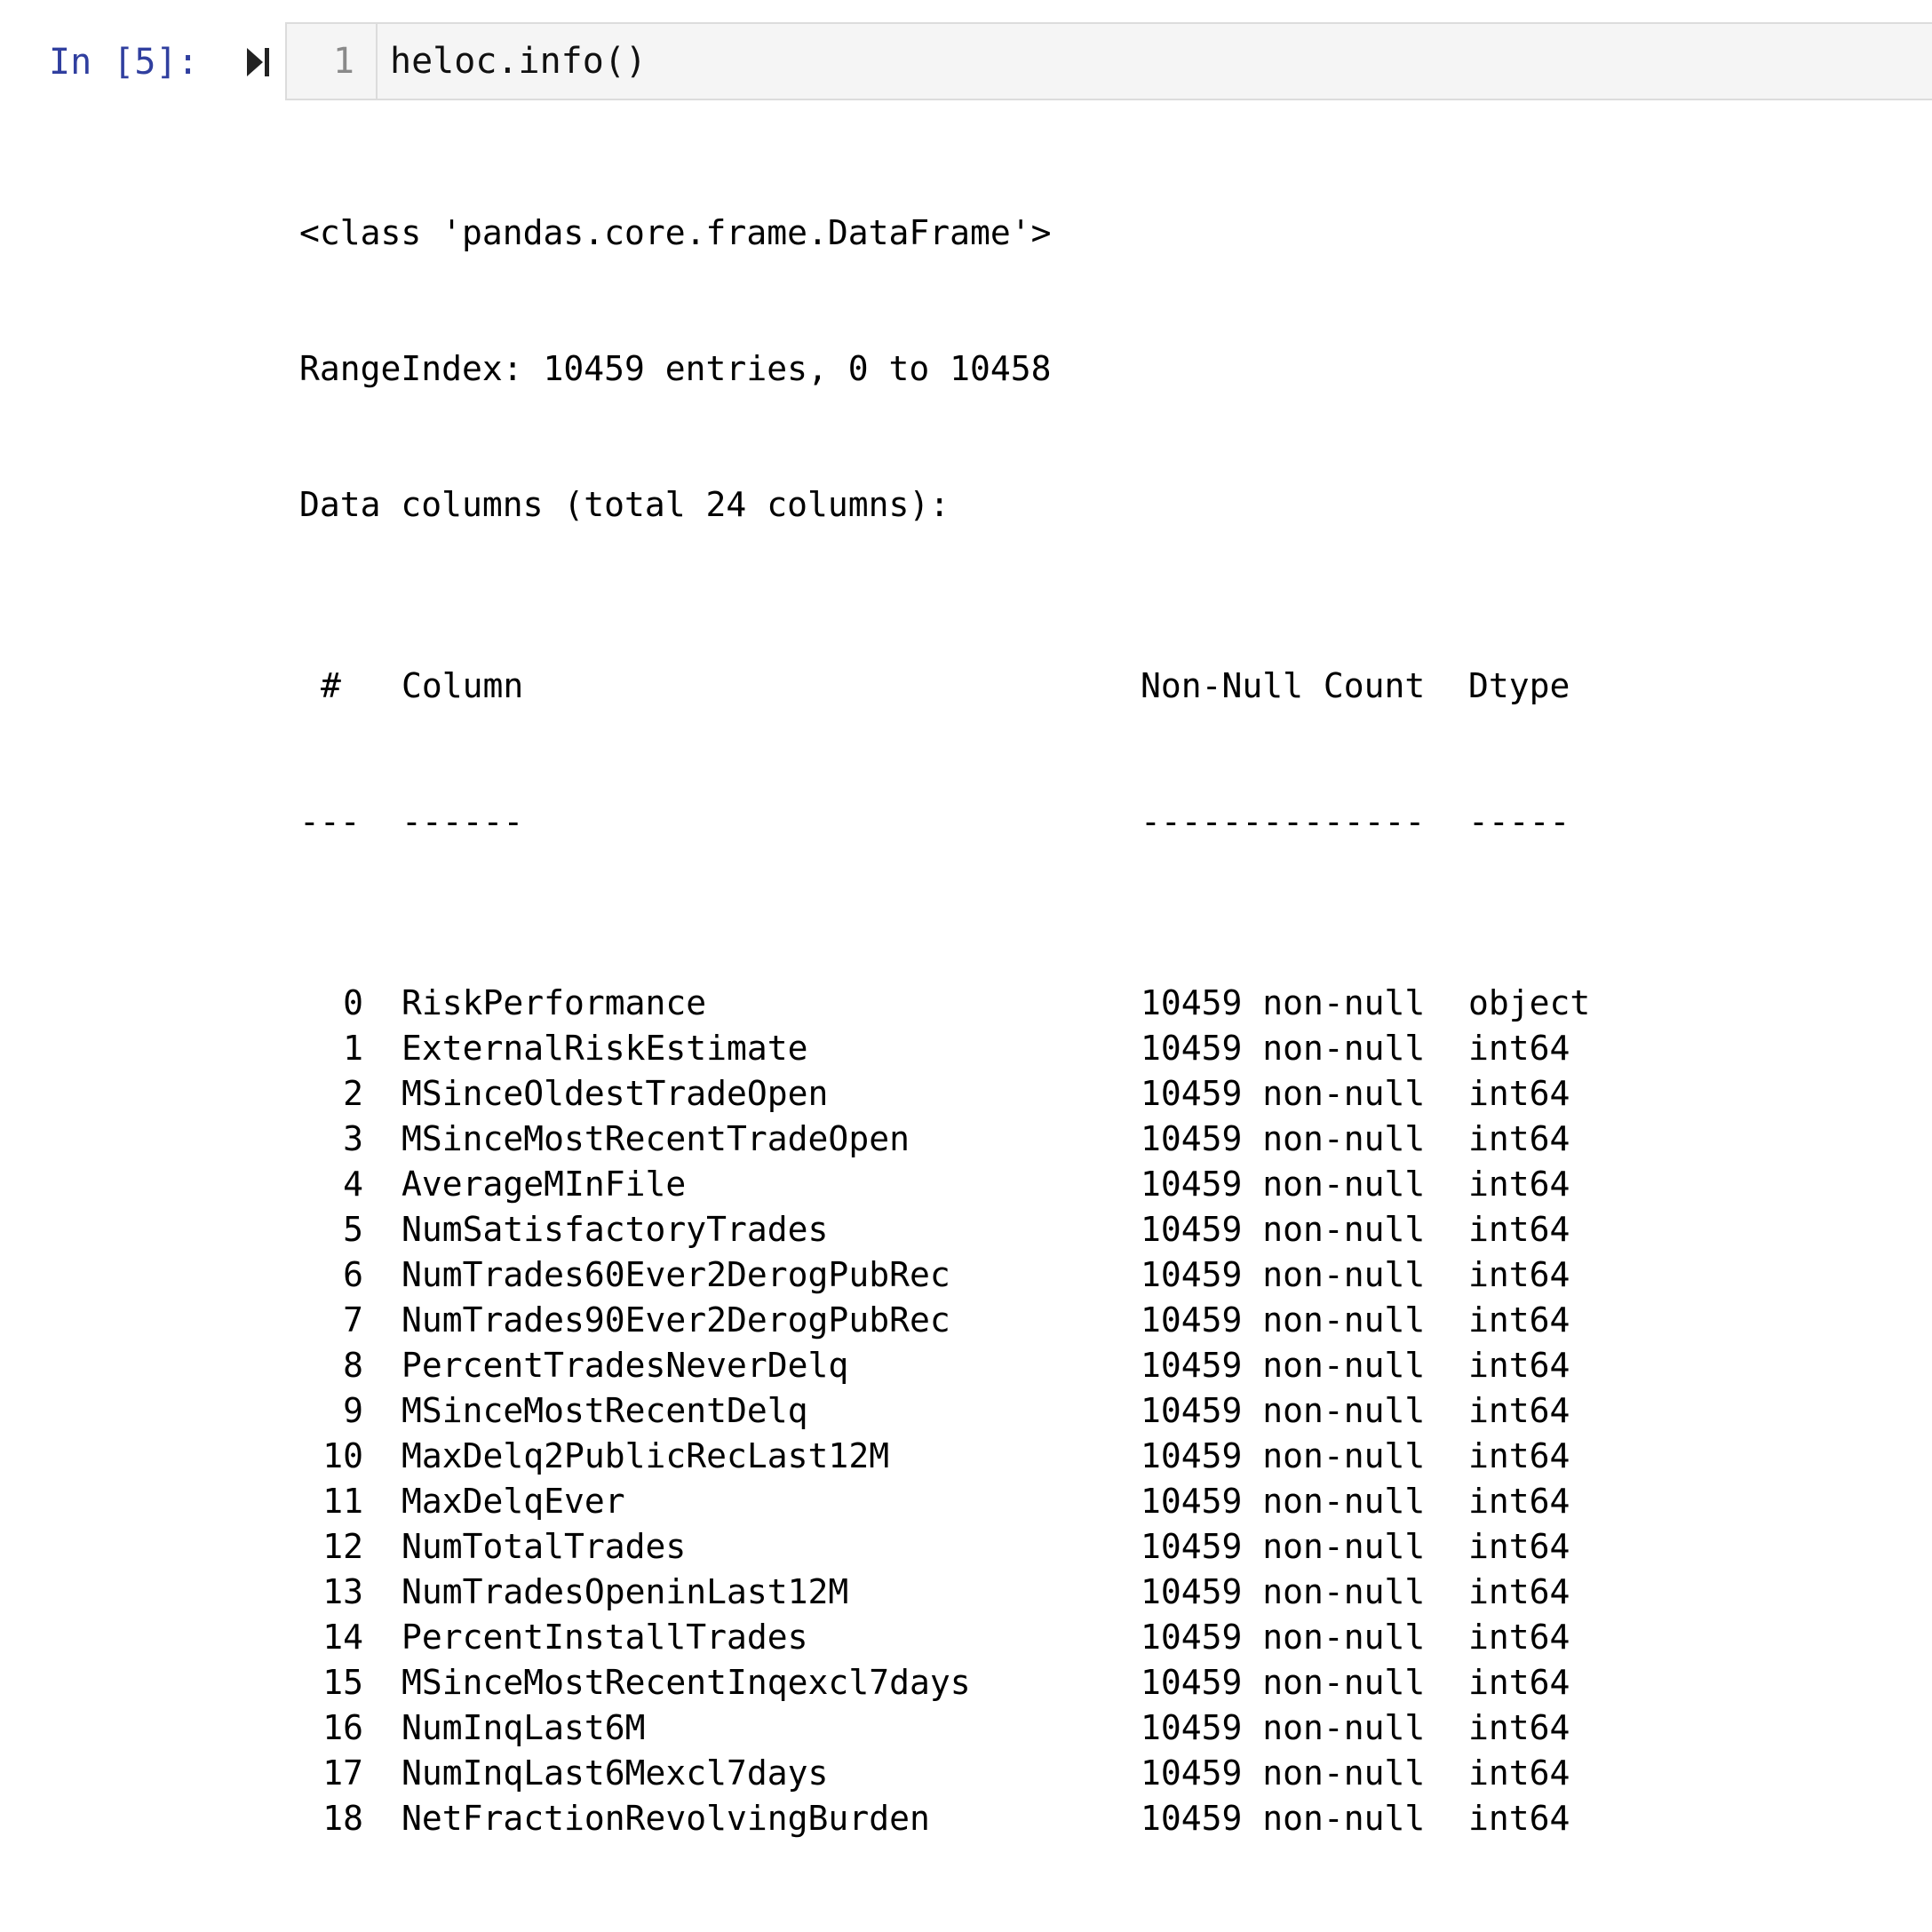 This screenshot has height=1932, width=1932. I want to click on row-column-name: NumTotalTrades, so click(544, 1546).